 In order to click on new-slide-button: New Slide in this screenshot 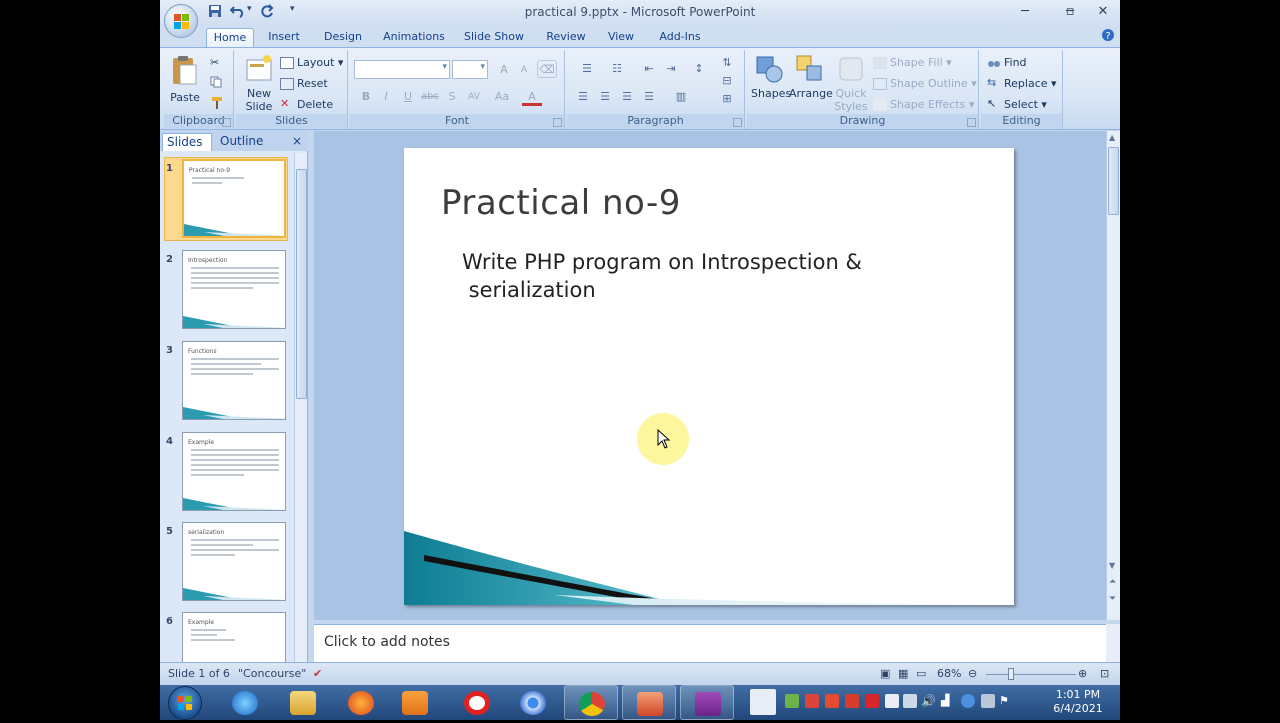, I will do `click(259, 83)`.